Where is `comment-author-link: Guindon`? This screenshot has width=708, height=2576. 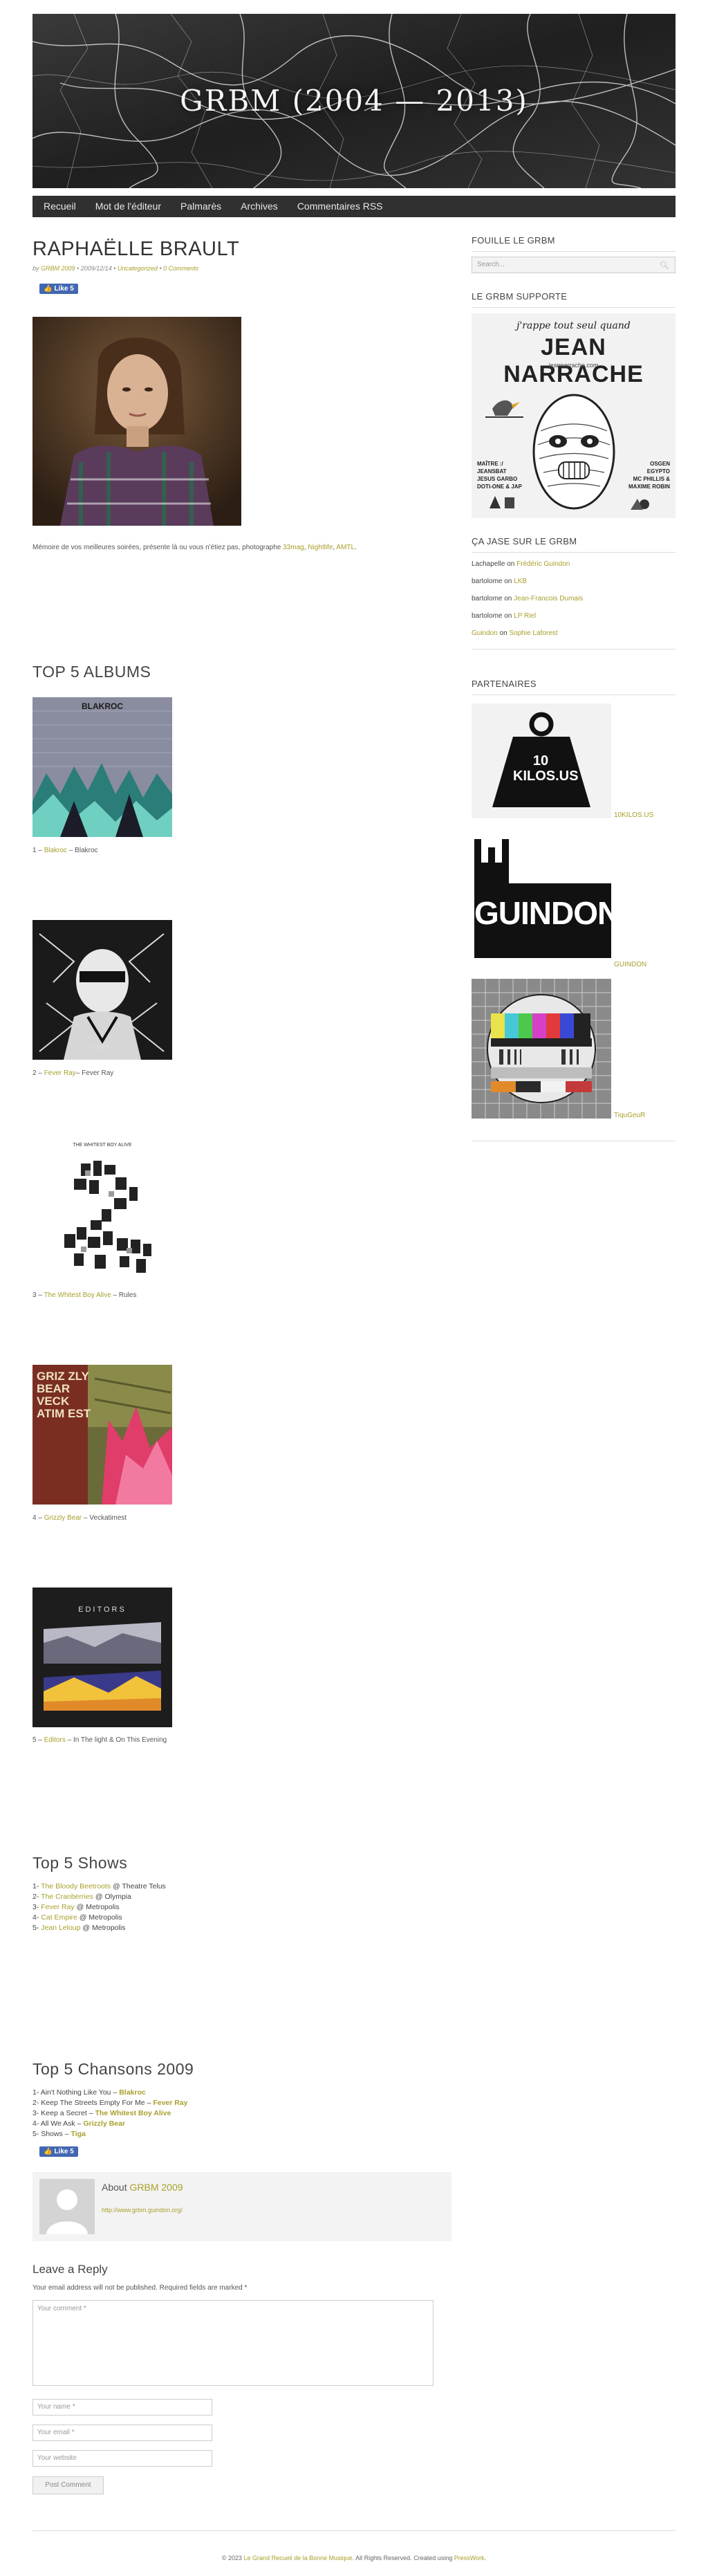
comment-author-link: Guindon is located at coordinates (485, 633).